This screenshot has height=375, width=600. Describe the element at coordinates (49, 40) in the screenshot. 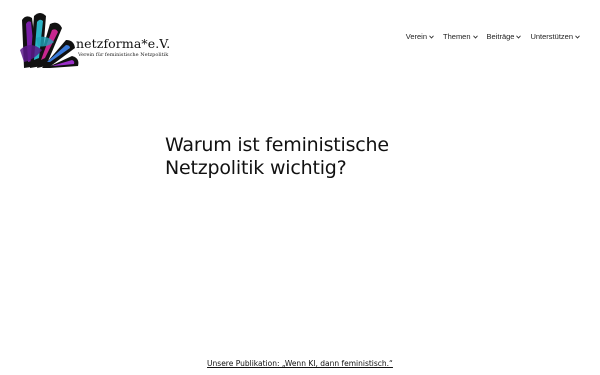

I see `logo-fan-icon` at that location.